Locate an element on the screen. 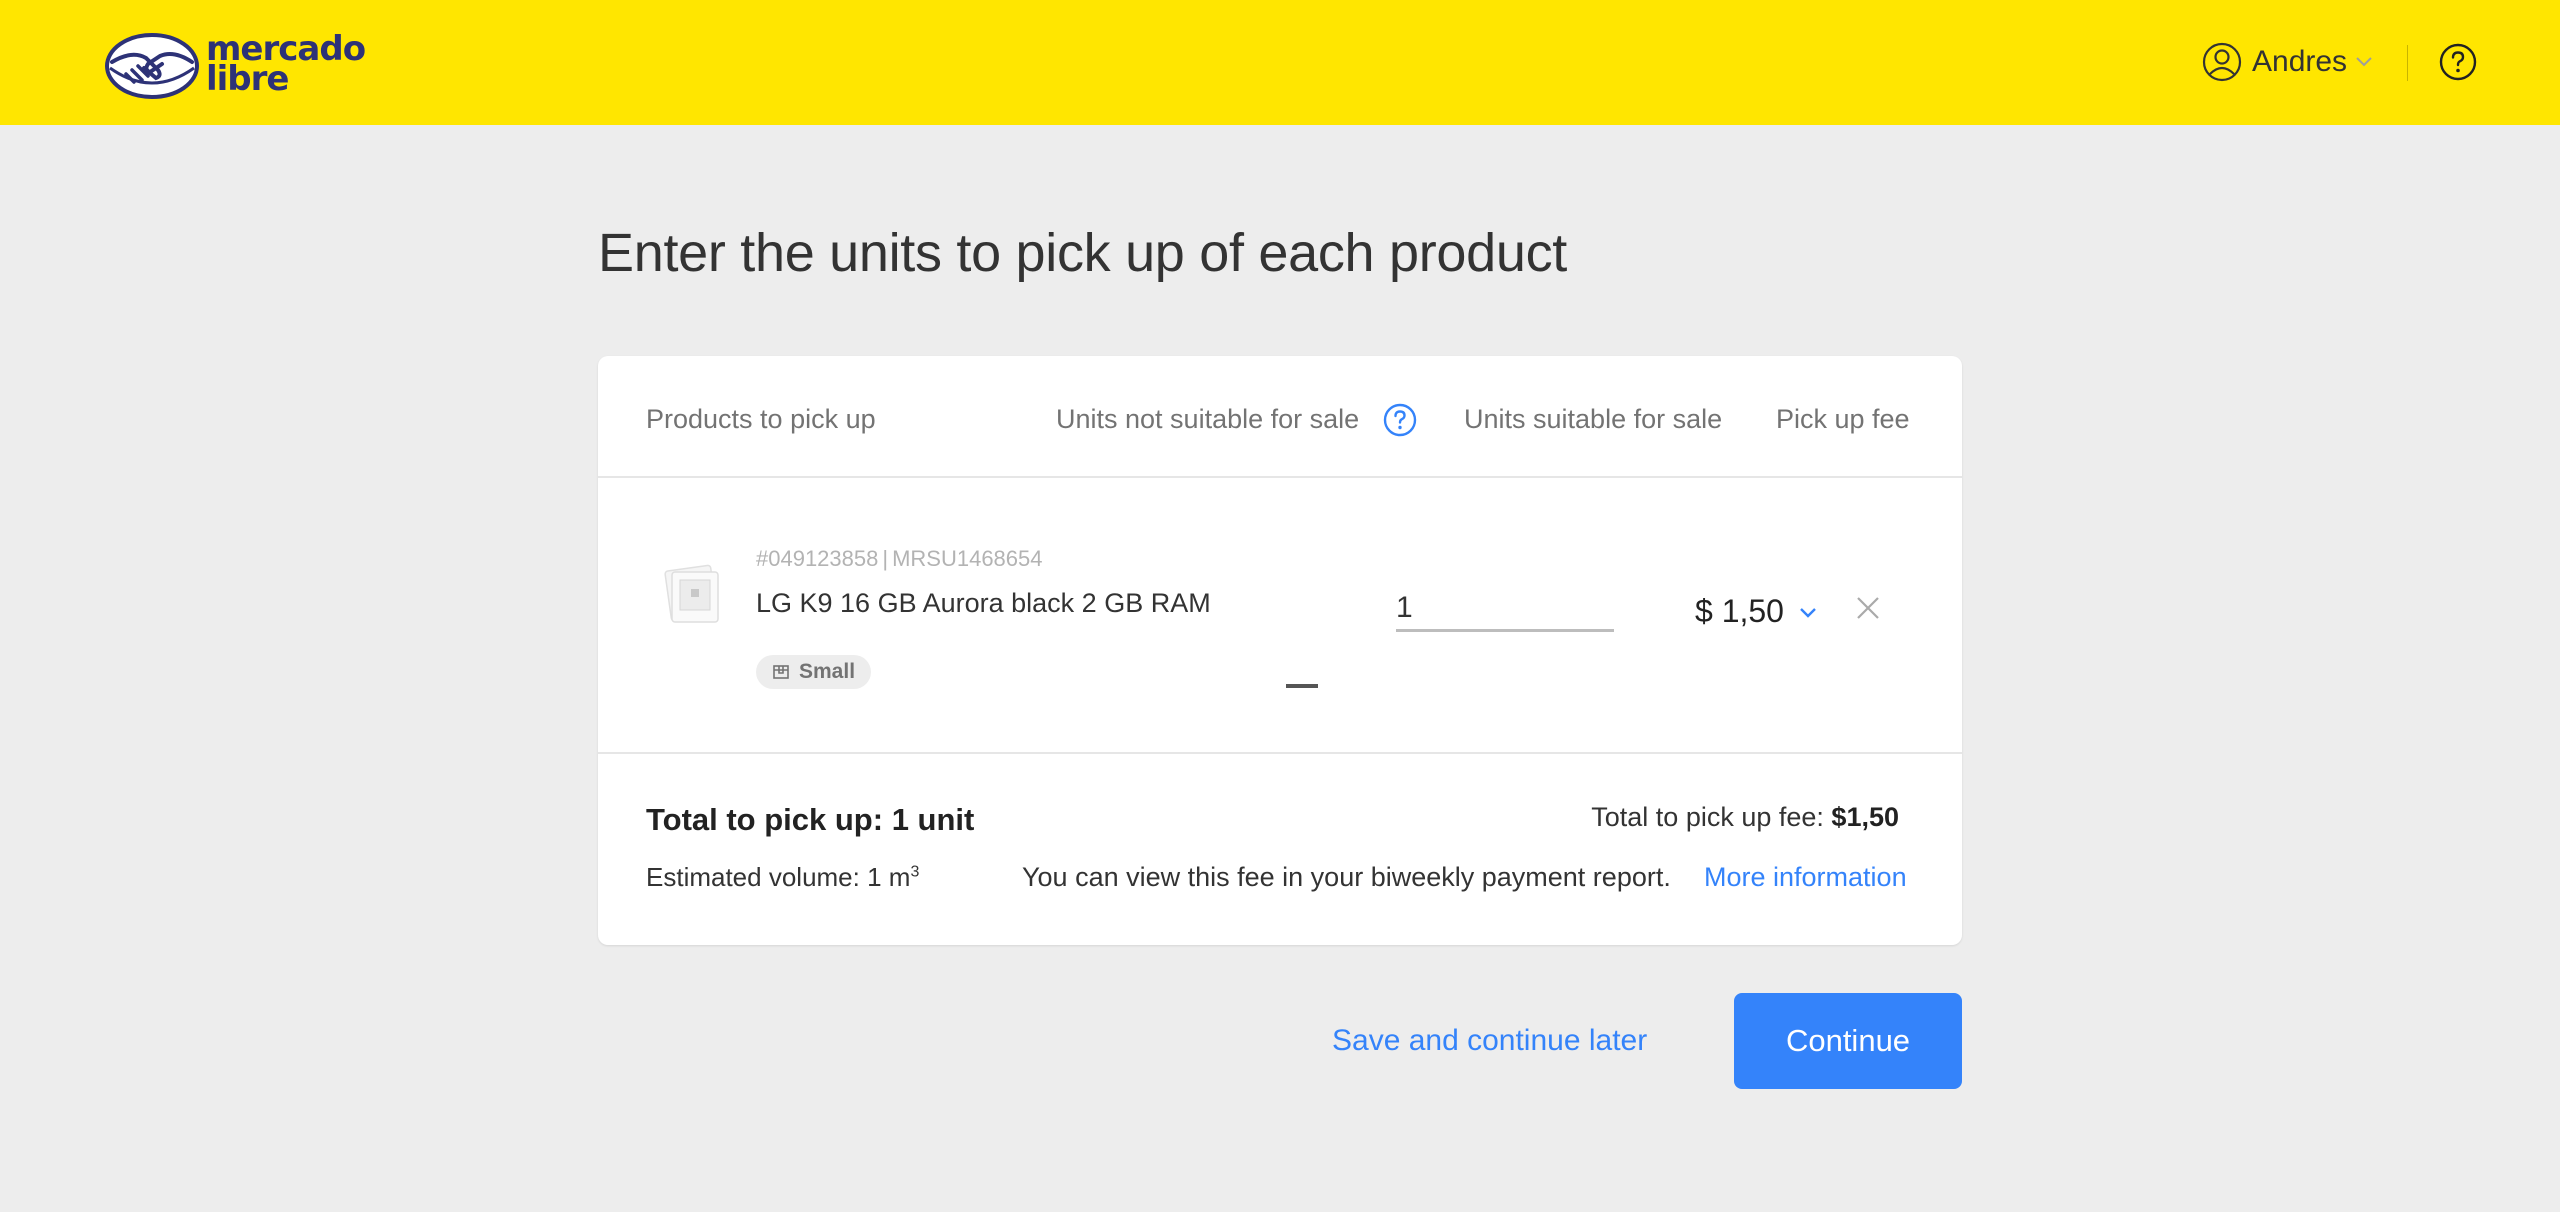 The width and height of the screenshot is (2560, 1212). total-units: Total to pick up: 1 unit is located at coordinates (810, 820).